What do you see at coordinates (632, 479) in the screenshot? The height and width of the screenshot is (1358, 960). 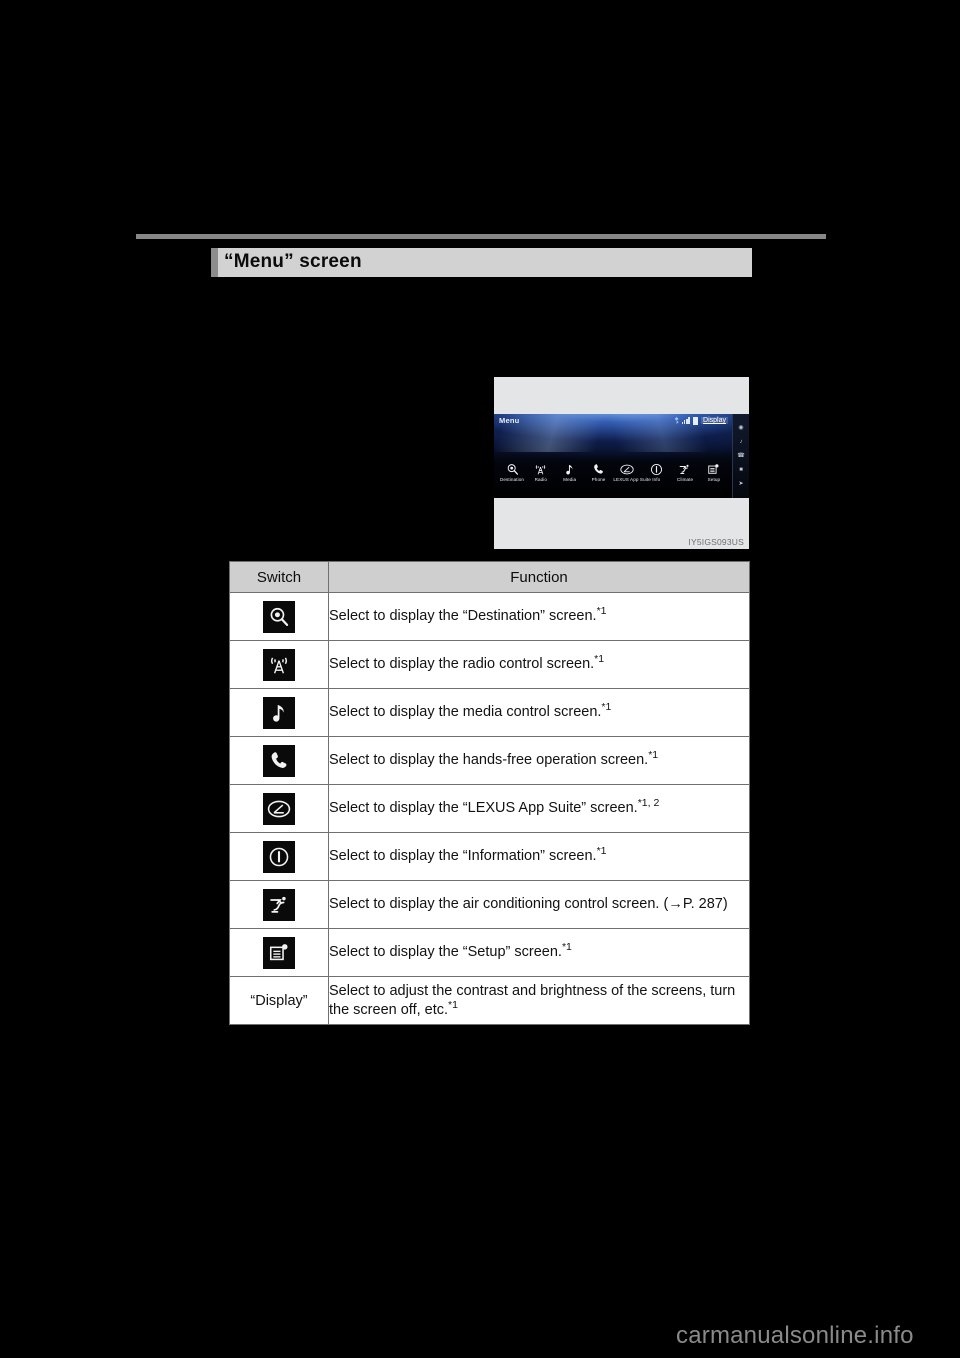 I see `nav-item-label: LEXUS App Suite` at bounding box center [632, 479].